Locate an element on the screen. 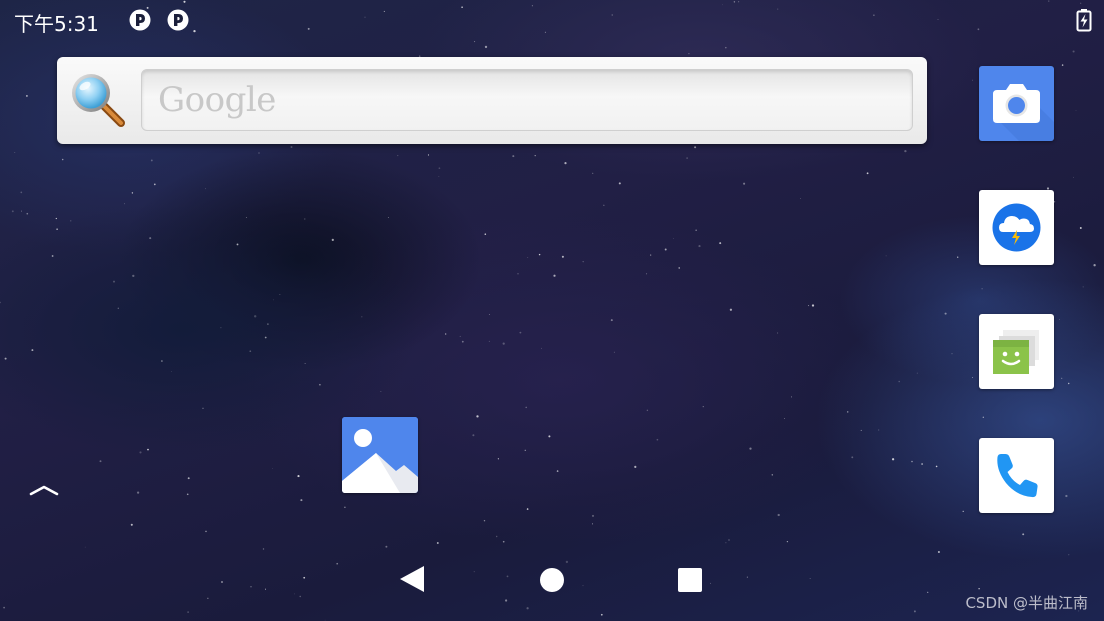  magnifier-icon is located at coordinates (98, 100).